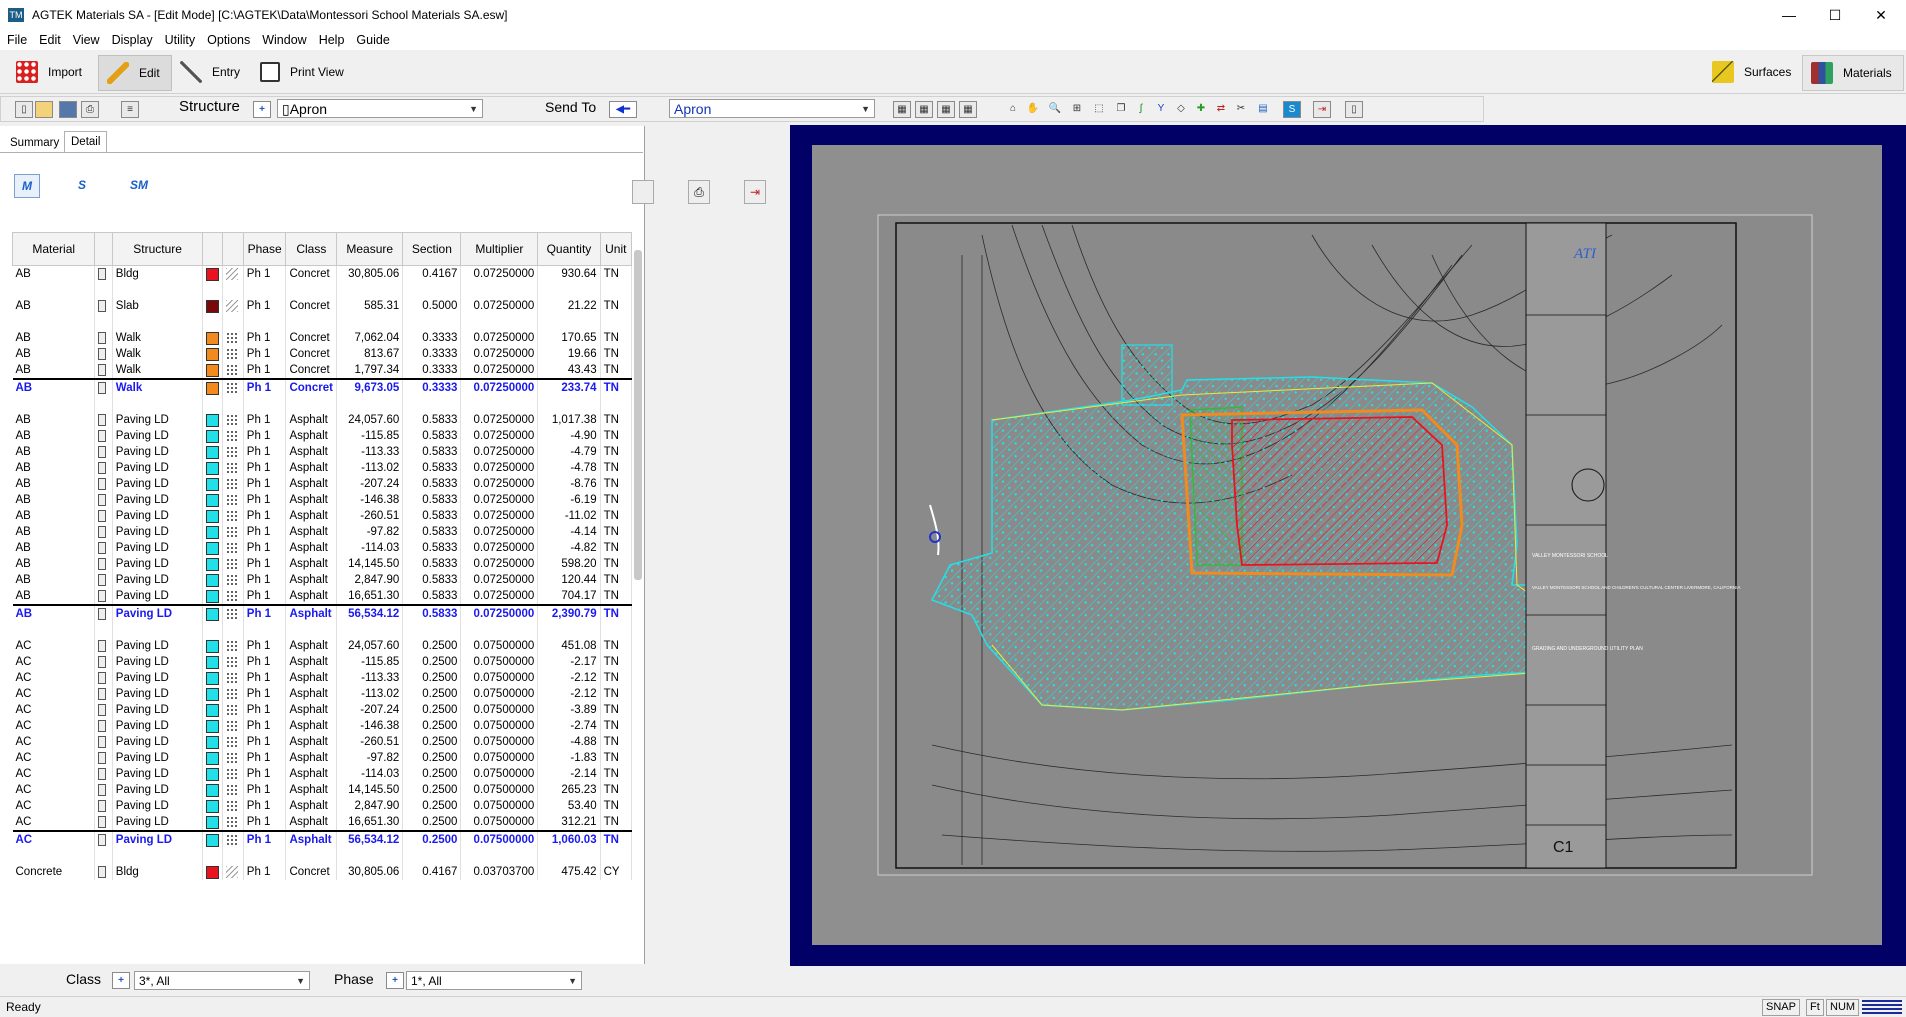  I want to click on measure-cell: 1,797.34, so click(370, 370).